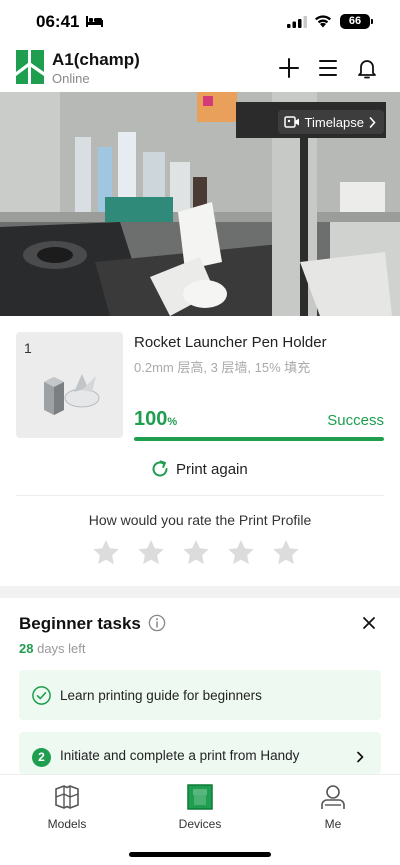 Image resolution: width=400 pixels, height=865 pixels. What do you see at coordinates (356, 21) in the screenshot?
I see `battery-indicator: 66` at bounding box center [356, 21].